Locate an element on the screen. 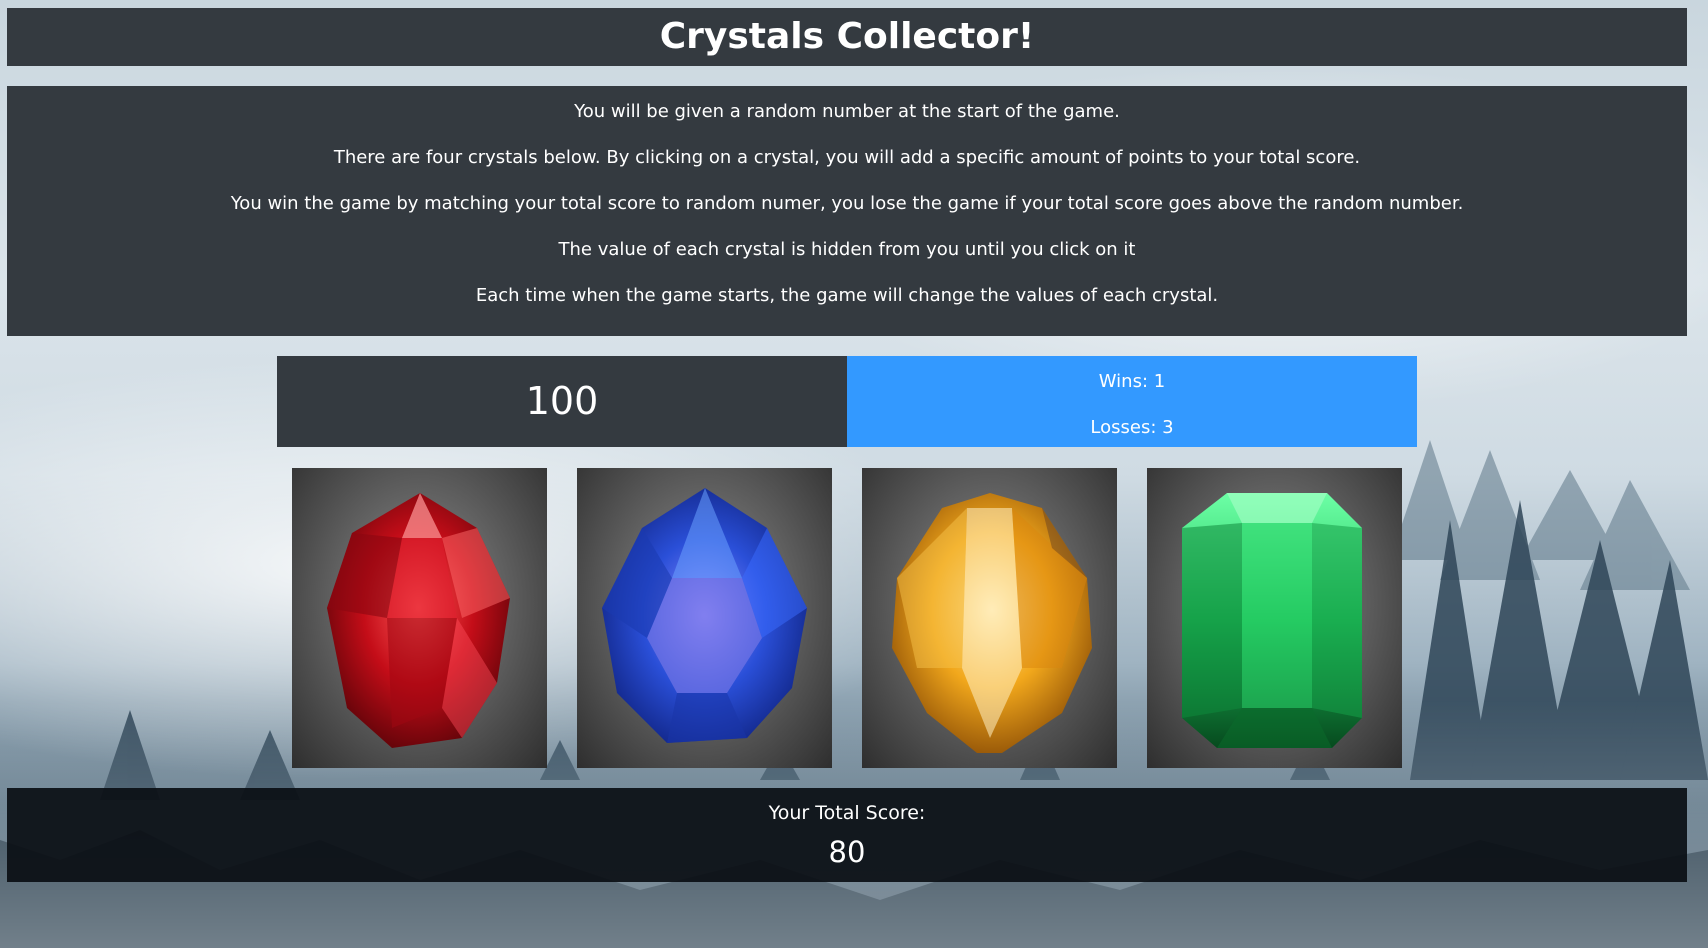 The width and height of the screenshot is (1708, 948). score-bar: Your Total Score: 80 is located at coordinates (847, 835).